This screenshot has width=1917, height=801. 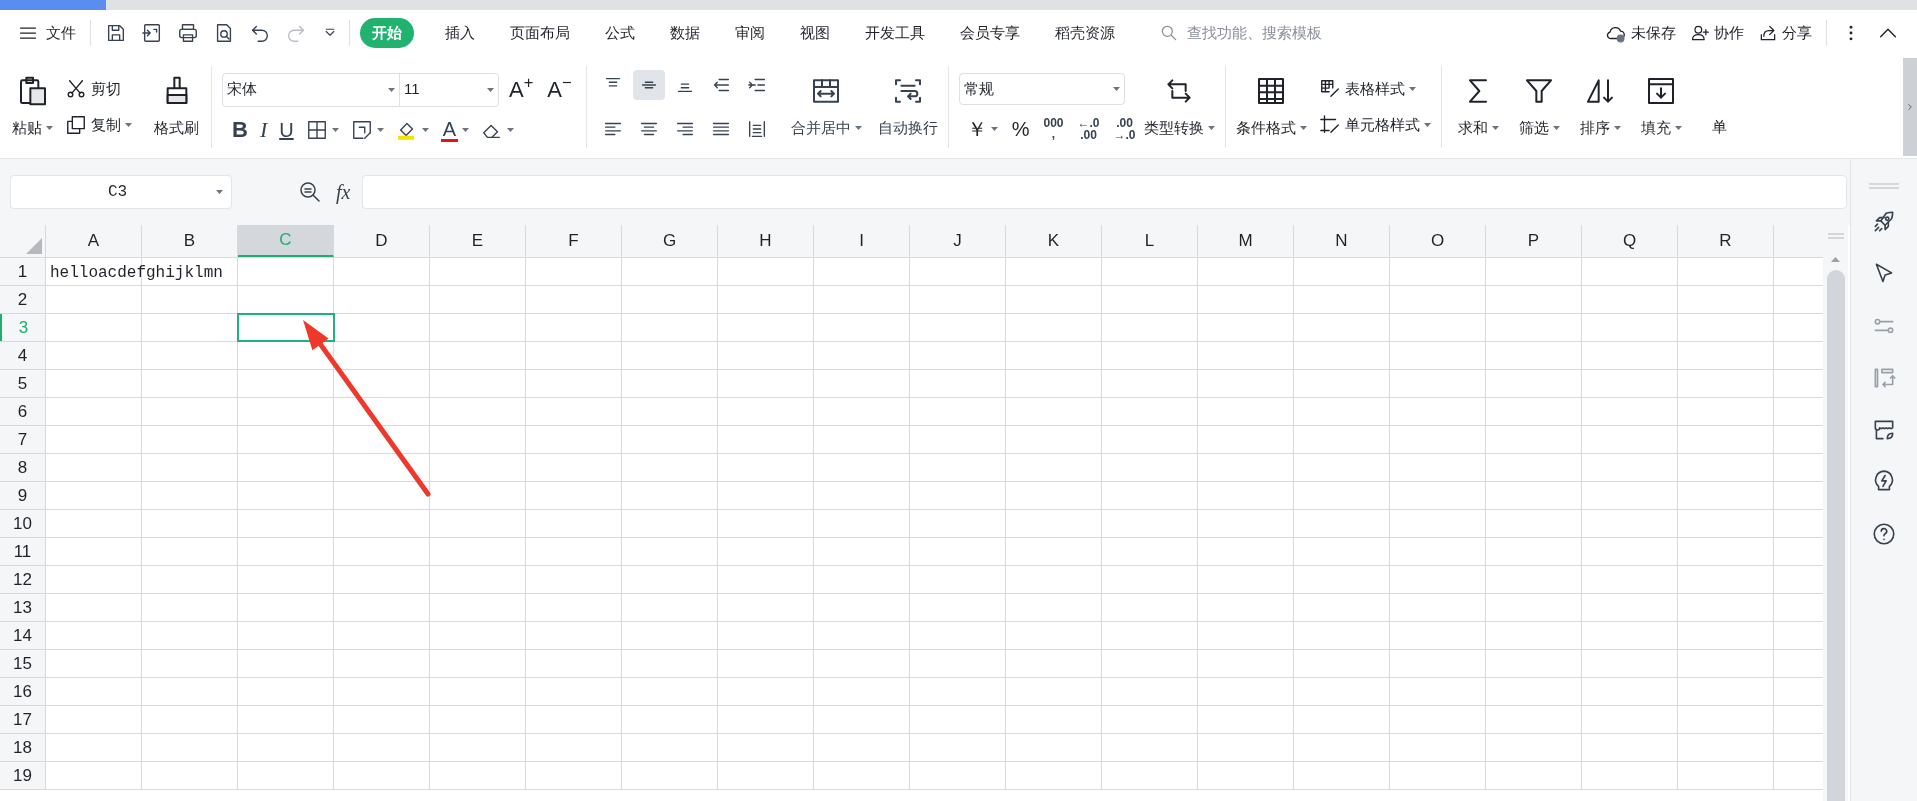 I want to click on row-header: 18, so click(x=23, y=747).